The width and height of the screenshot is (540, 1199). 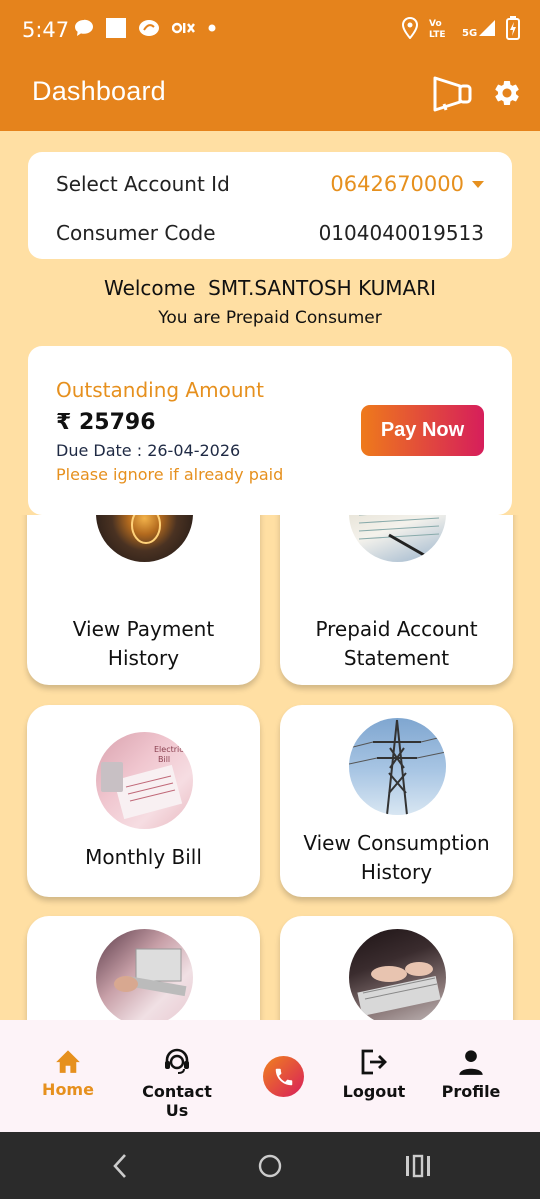 I want to click on phone-icon, so click(x=283, y=1076).